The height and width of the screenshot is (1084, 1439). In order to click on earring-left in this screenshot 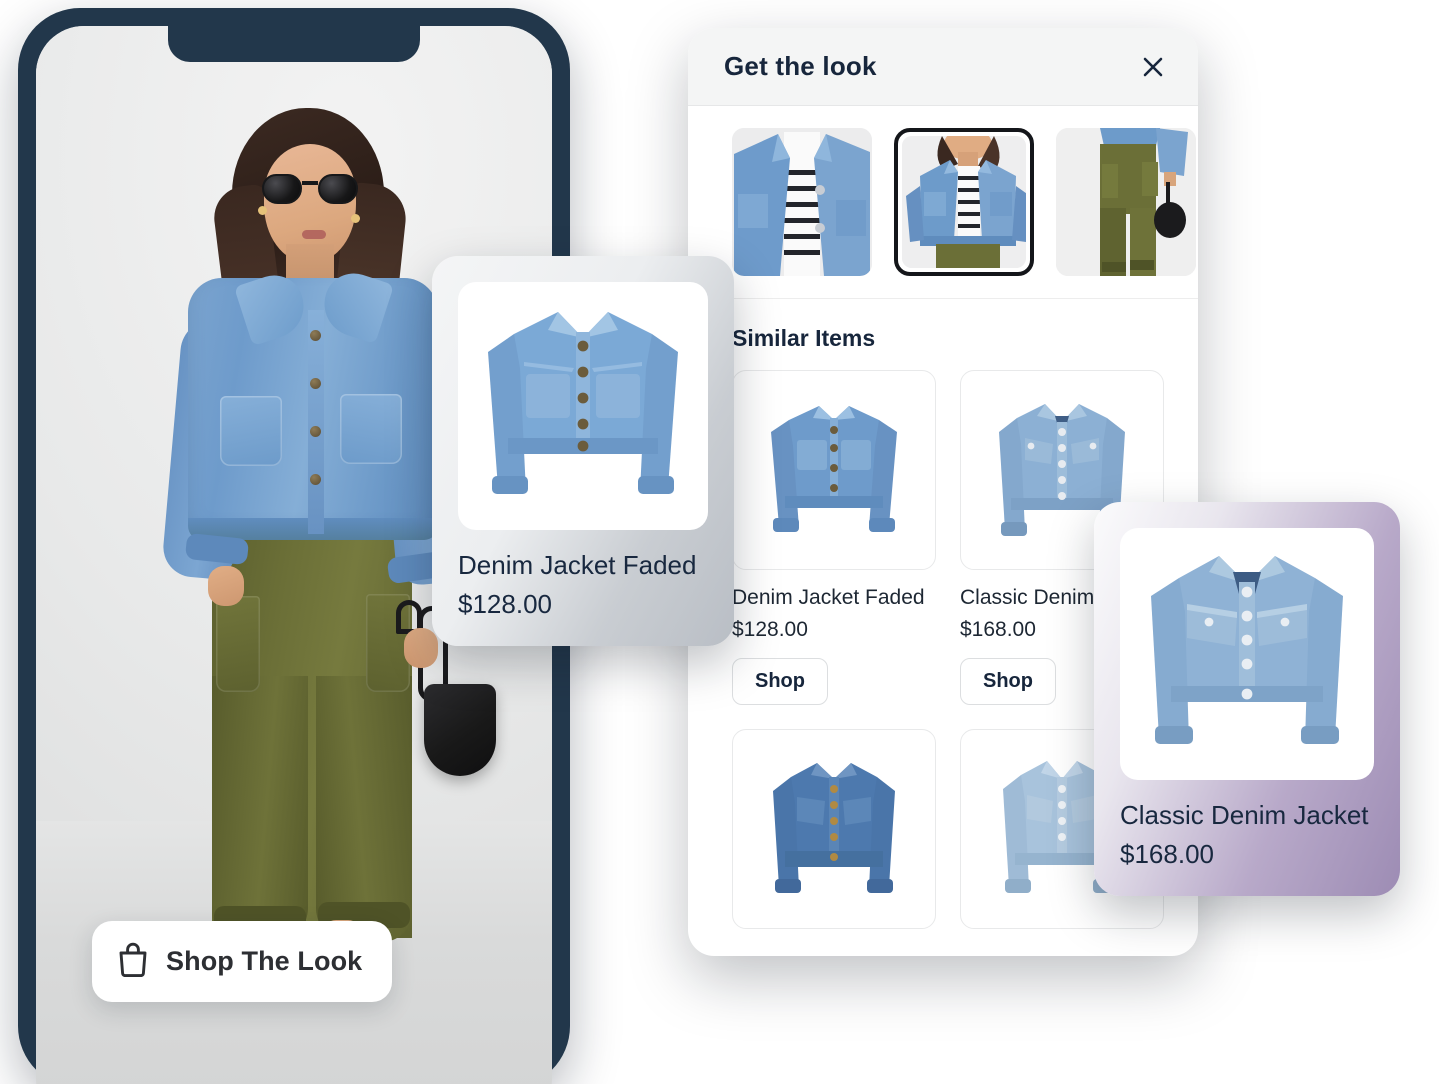, I will do `click(262, 210)`.